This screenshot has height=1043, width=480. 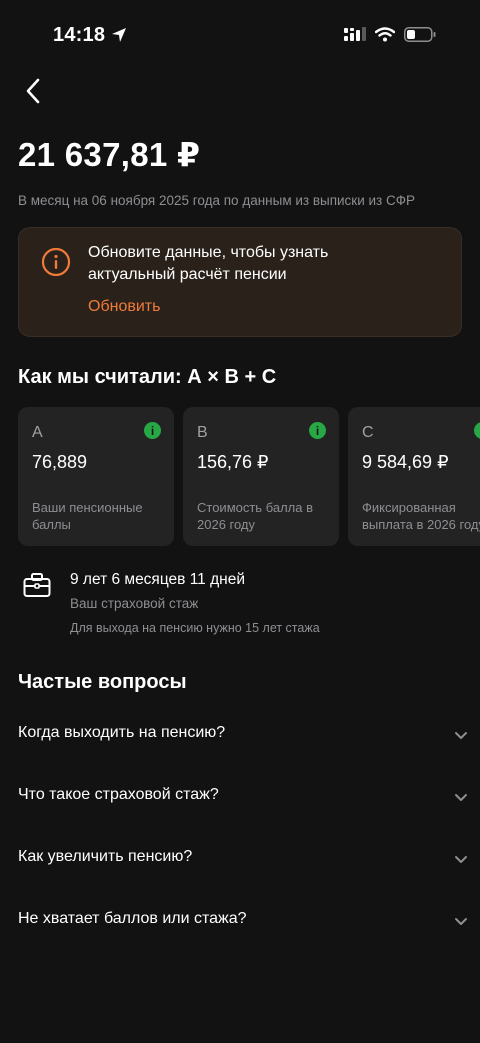 I want to click on faq-question: Как увеличить пенсию?, so click(x=105, y=856).